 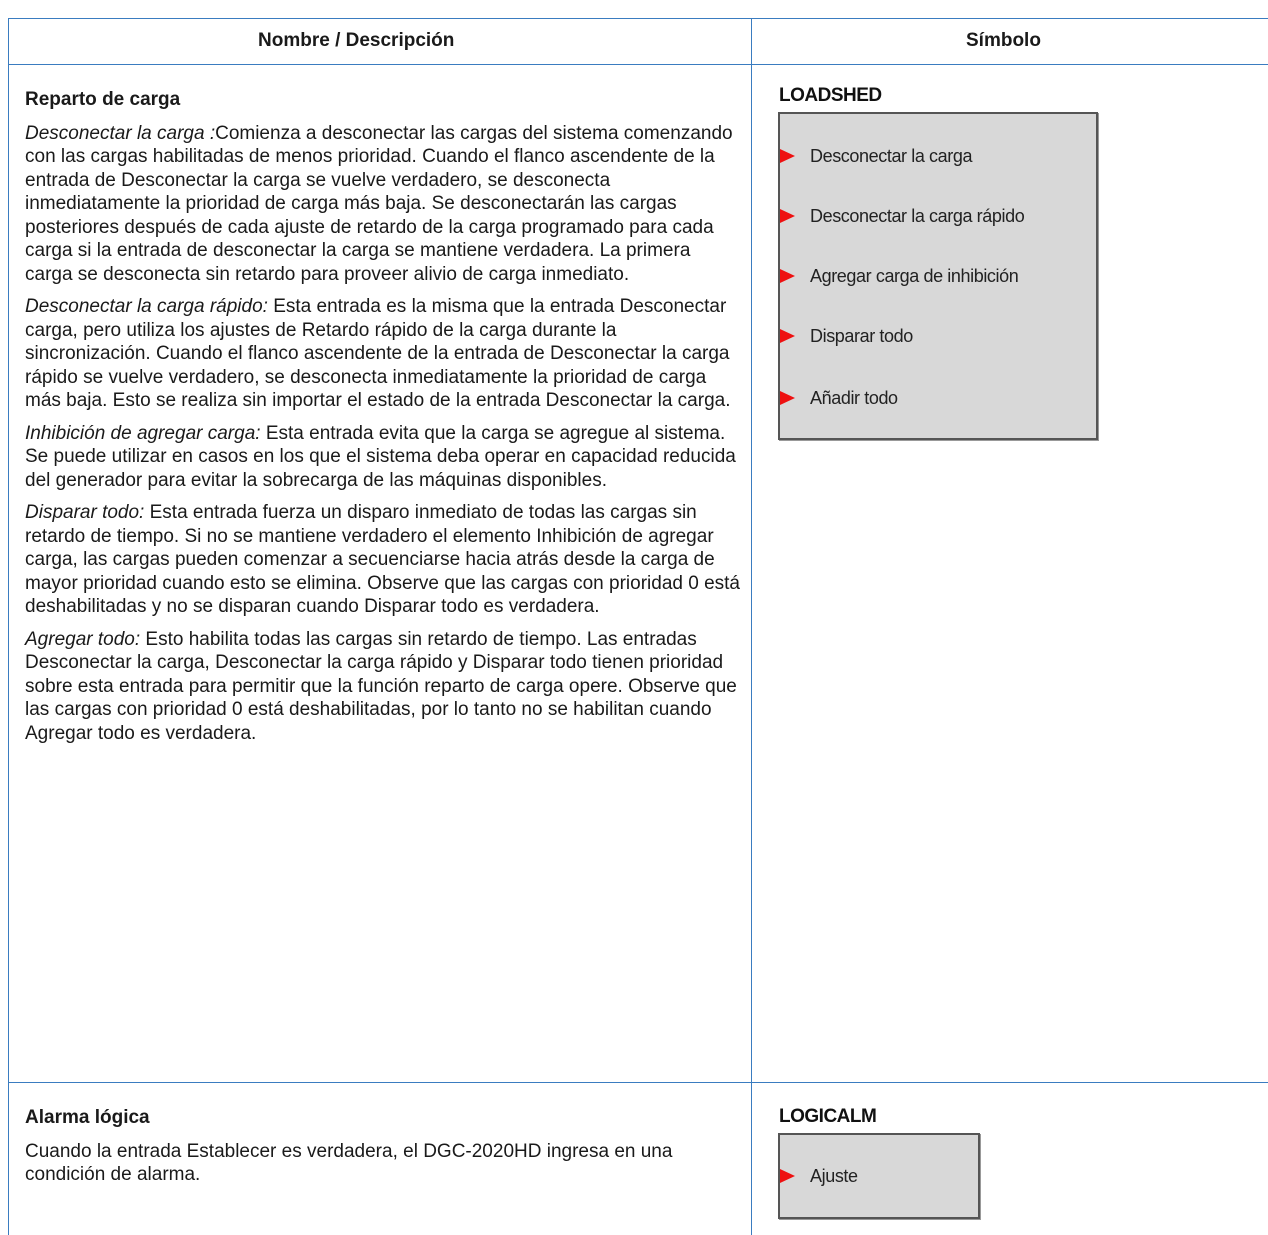 What do you see at coordinates (751, 626) in the screenshot?
I see `table-column-divider` at bounding box center [751, 626].